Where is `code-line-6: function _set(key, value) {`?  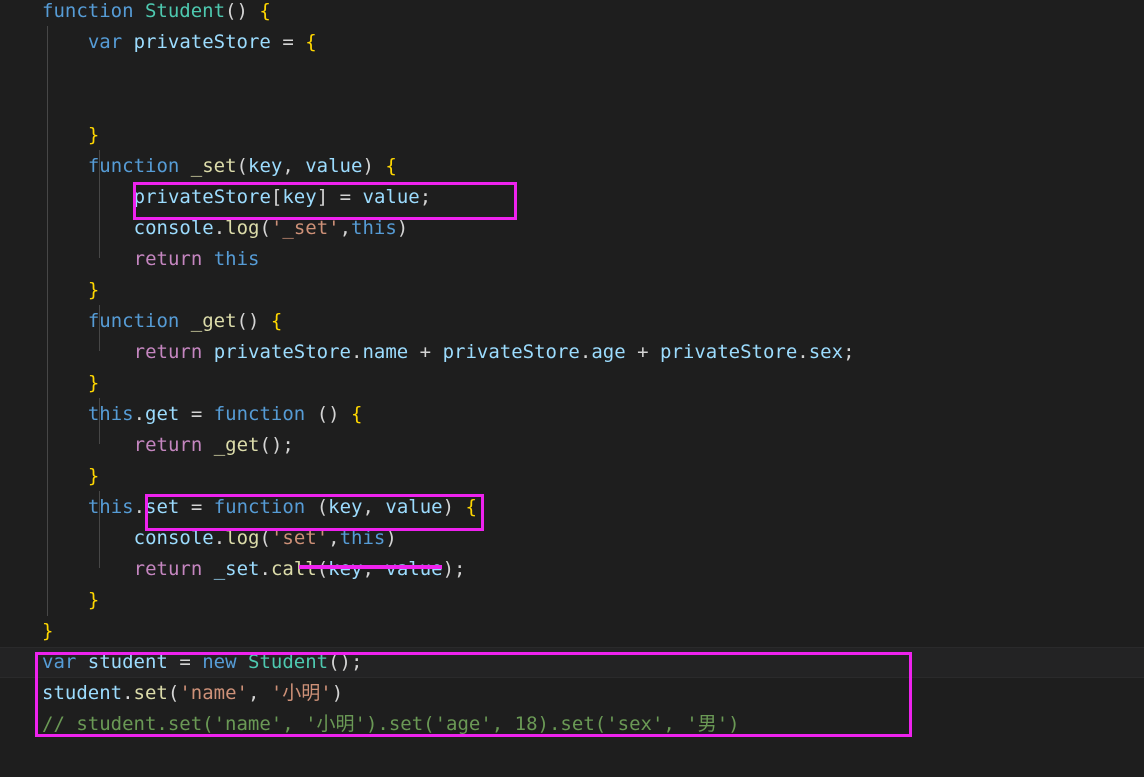
code-line-6: function _set(key, value) { is located at coordinates (572, 166).